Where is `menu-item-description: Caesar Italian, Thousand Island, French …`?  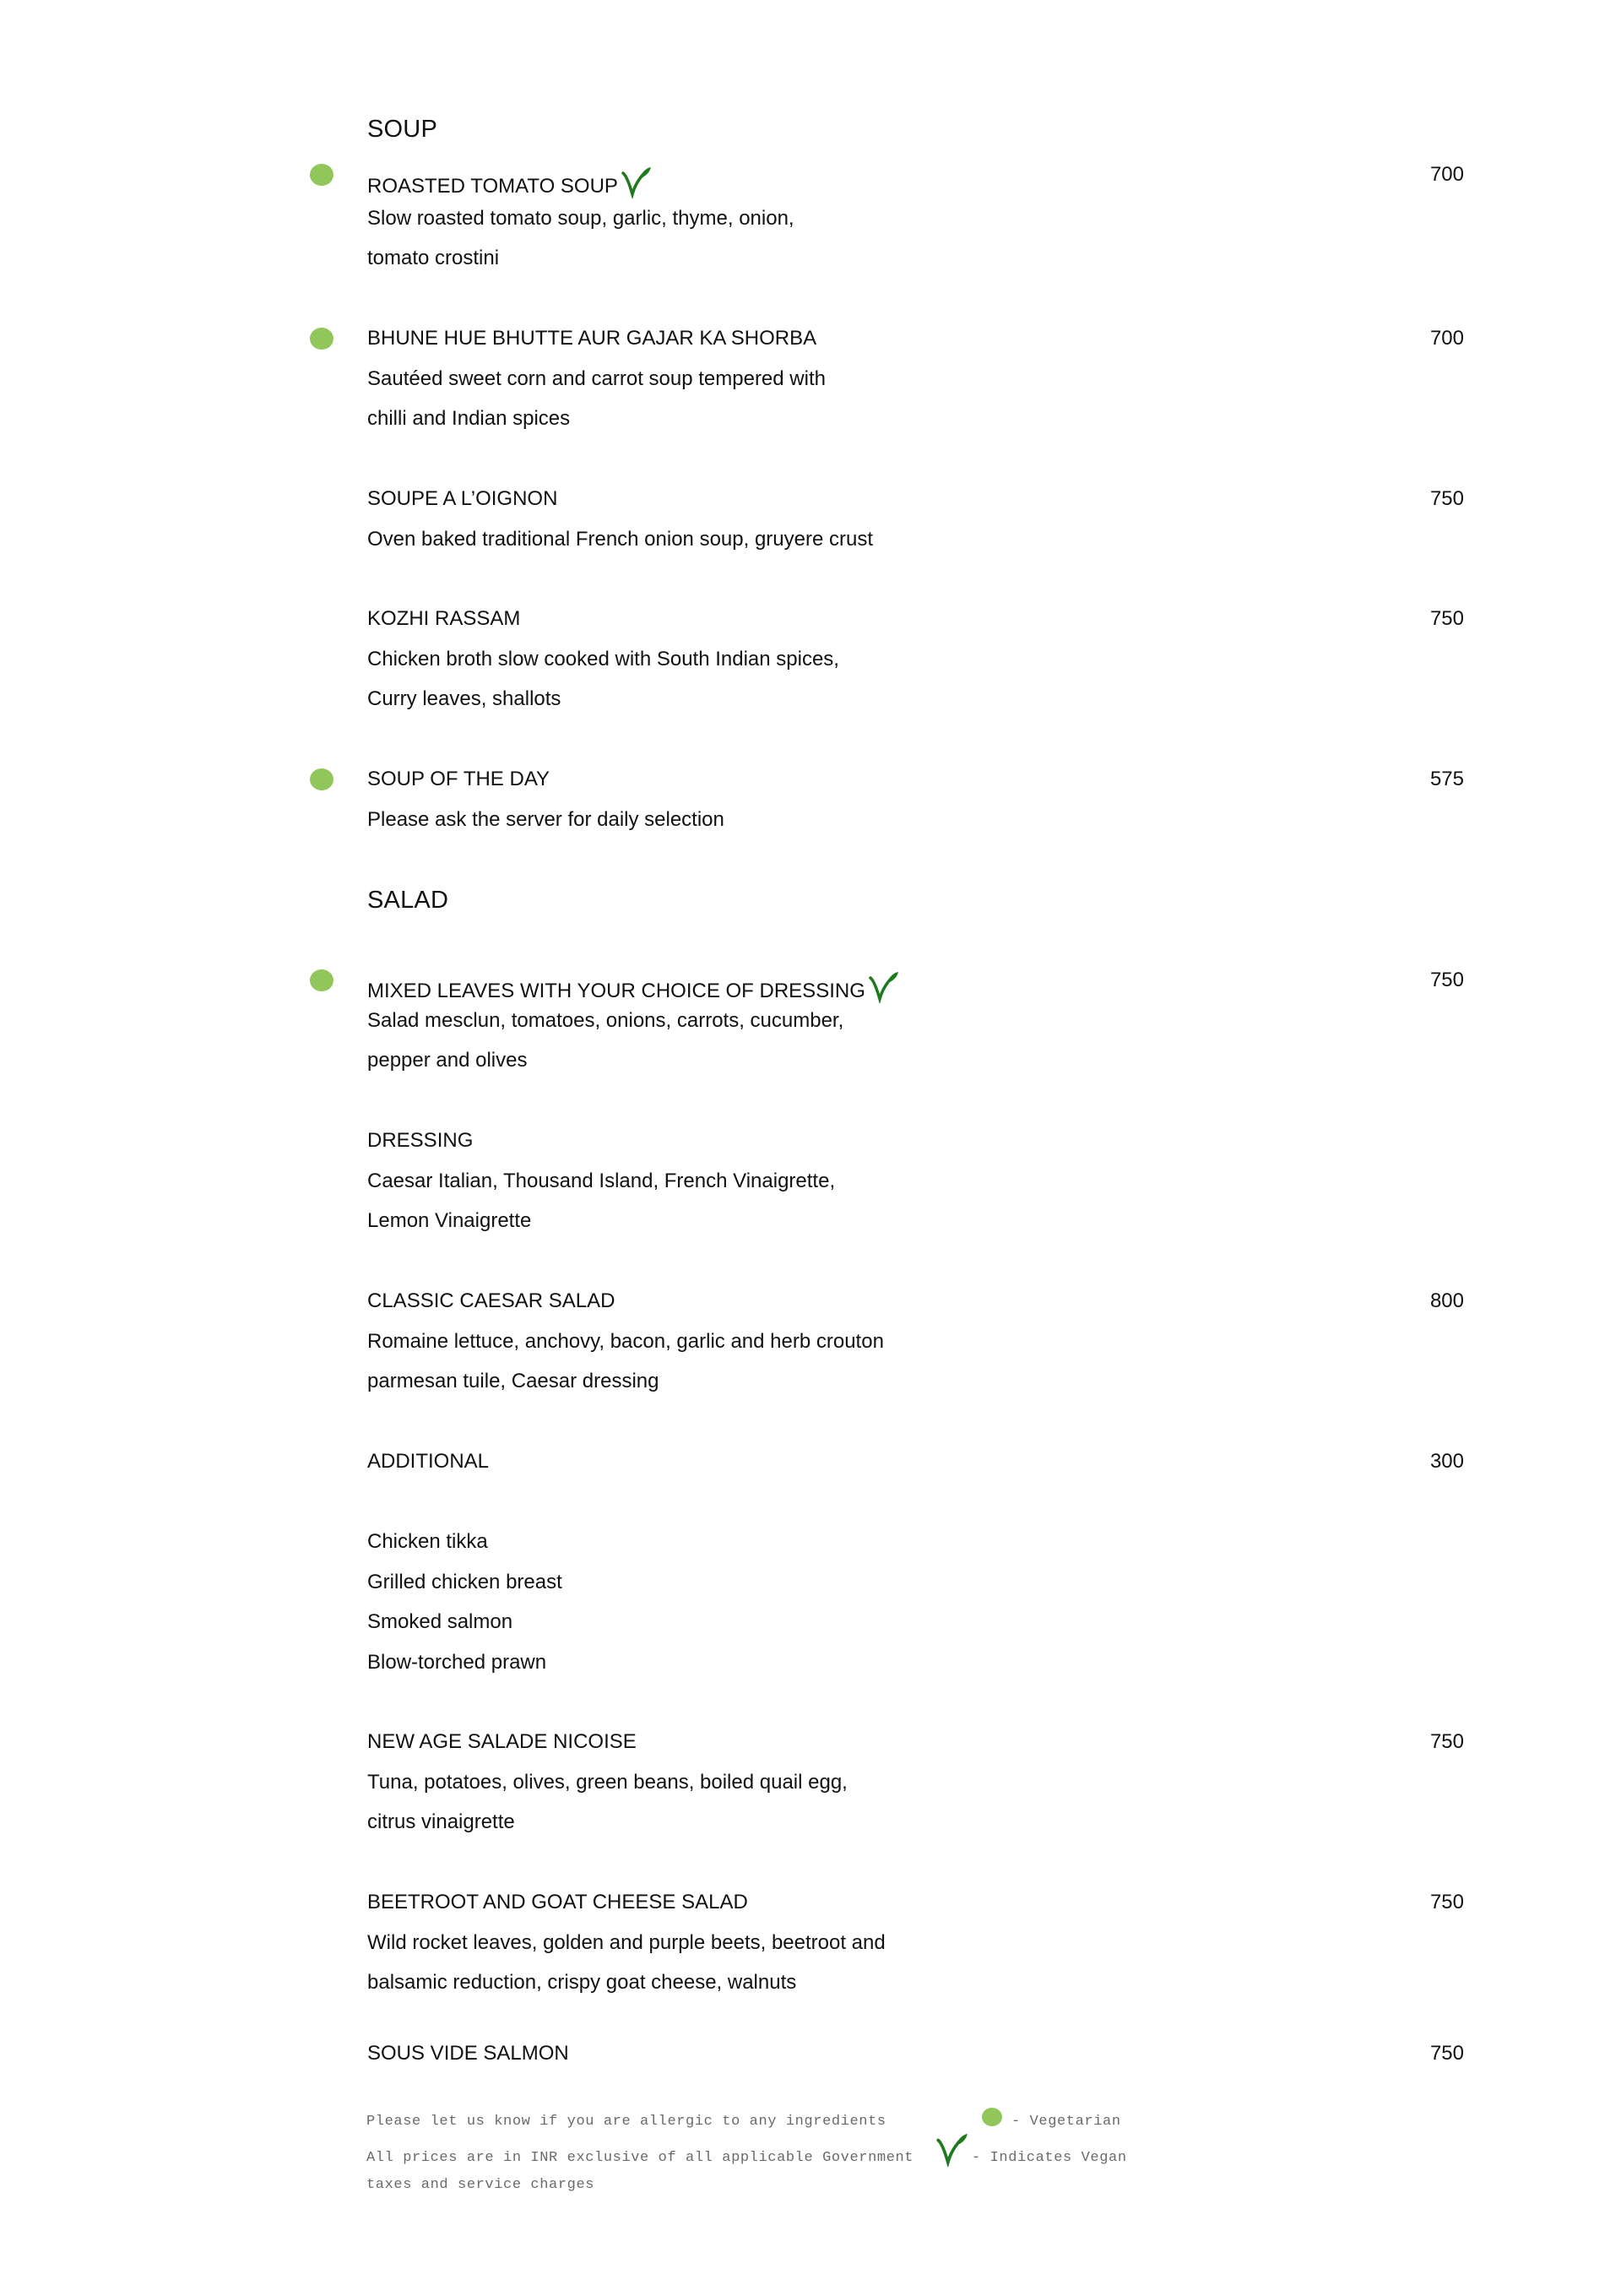 menu-item-description: Caesar Italian, Thousand Island, French … is located at coordinates (601, 1181).